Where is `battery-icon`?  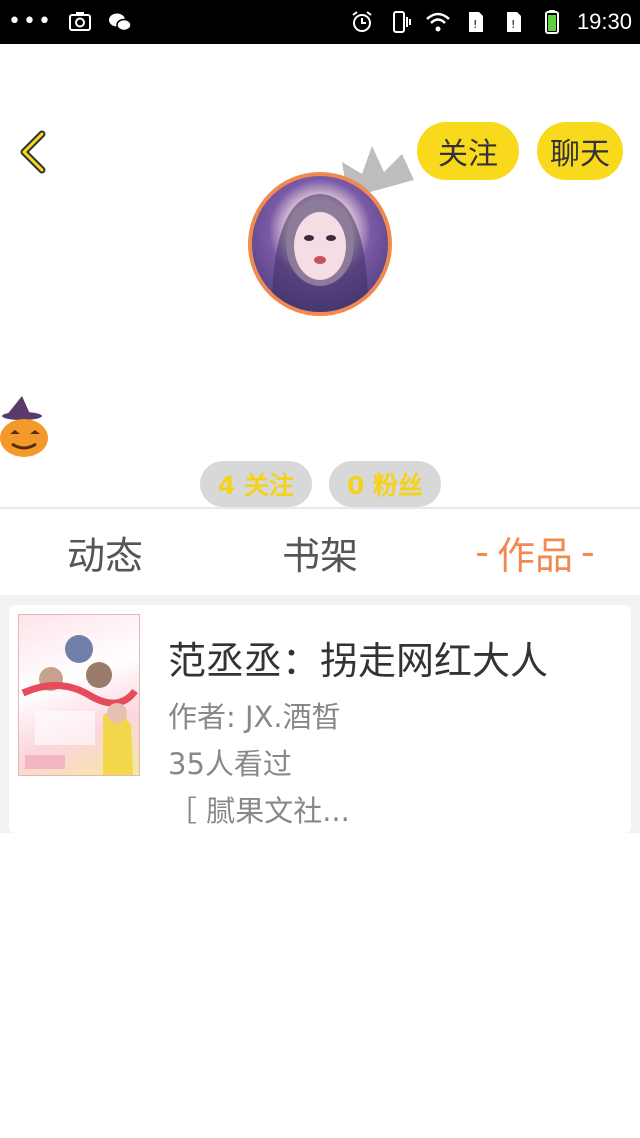
battery-icon is located at coordinates (551, 22).